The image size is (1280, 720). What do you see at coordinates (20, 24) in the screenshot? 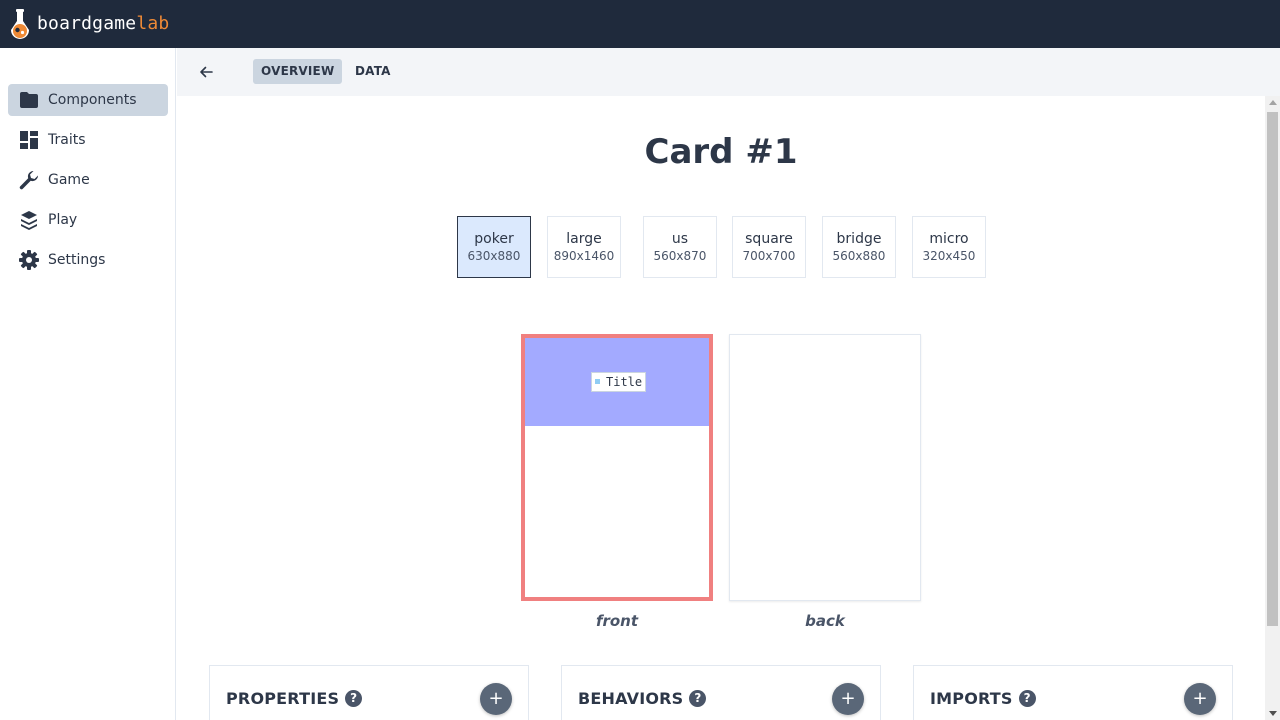
I see `flask-logo-icon` at bounding box center [20, 24].